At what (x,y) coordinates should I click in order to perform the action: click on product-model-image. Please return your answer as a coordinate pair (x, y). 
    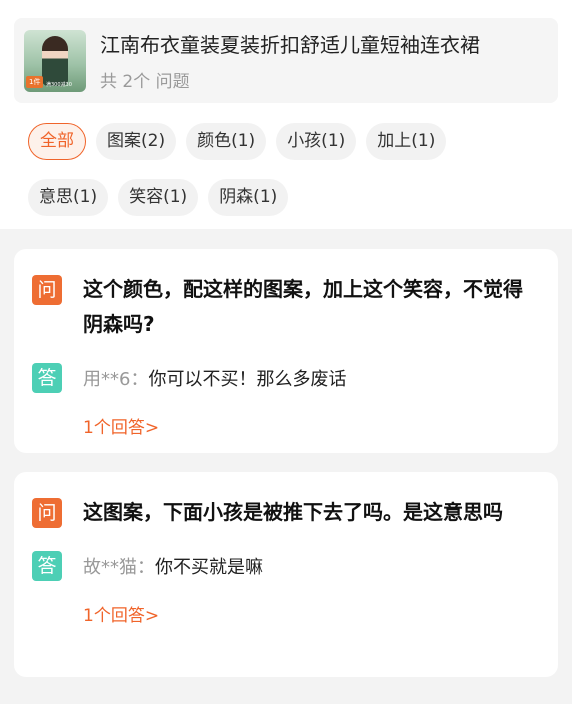
    Looking at the image, I should click on (55, 60).